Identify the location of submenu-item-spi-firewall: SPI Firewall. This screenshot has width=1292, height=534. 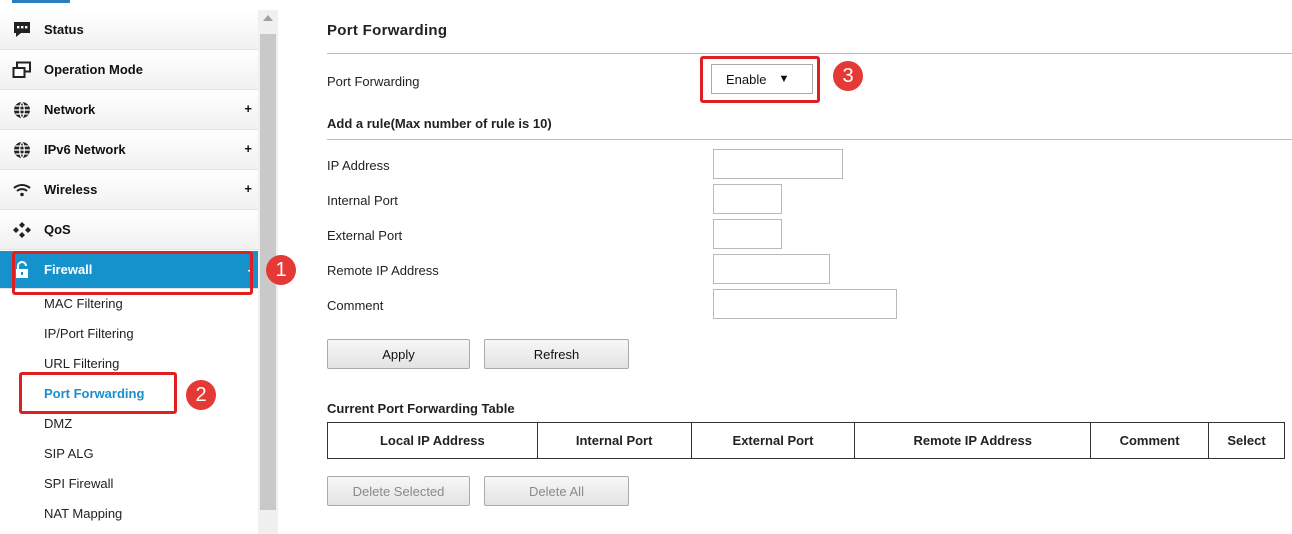
(129, 484).